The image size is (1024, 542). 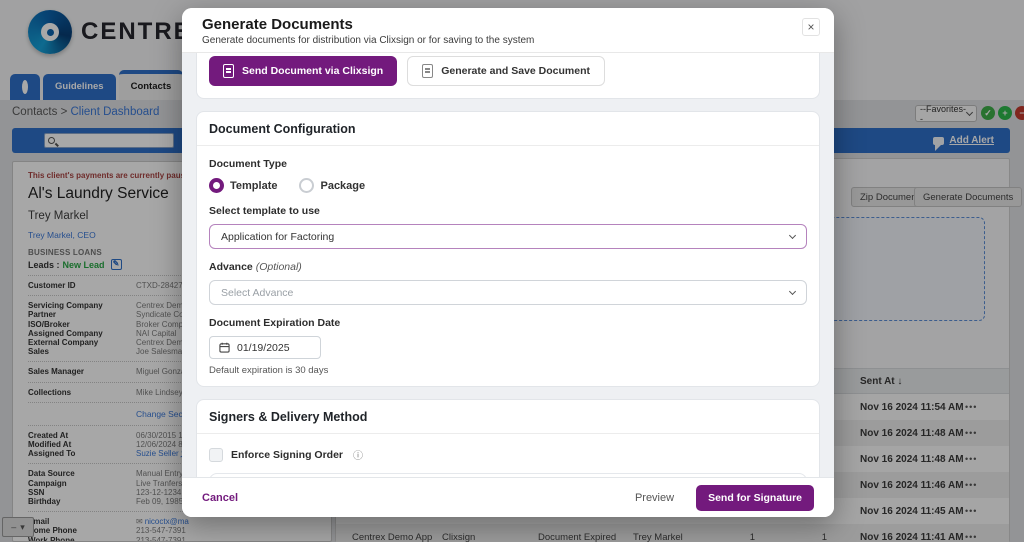 I want to click on cancel-button: Cancel, so click(x=220, y=498).